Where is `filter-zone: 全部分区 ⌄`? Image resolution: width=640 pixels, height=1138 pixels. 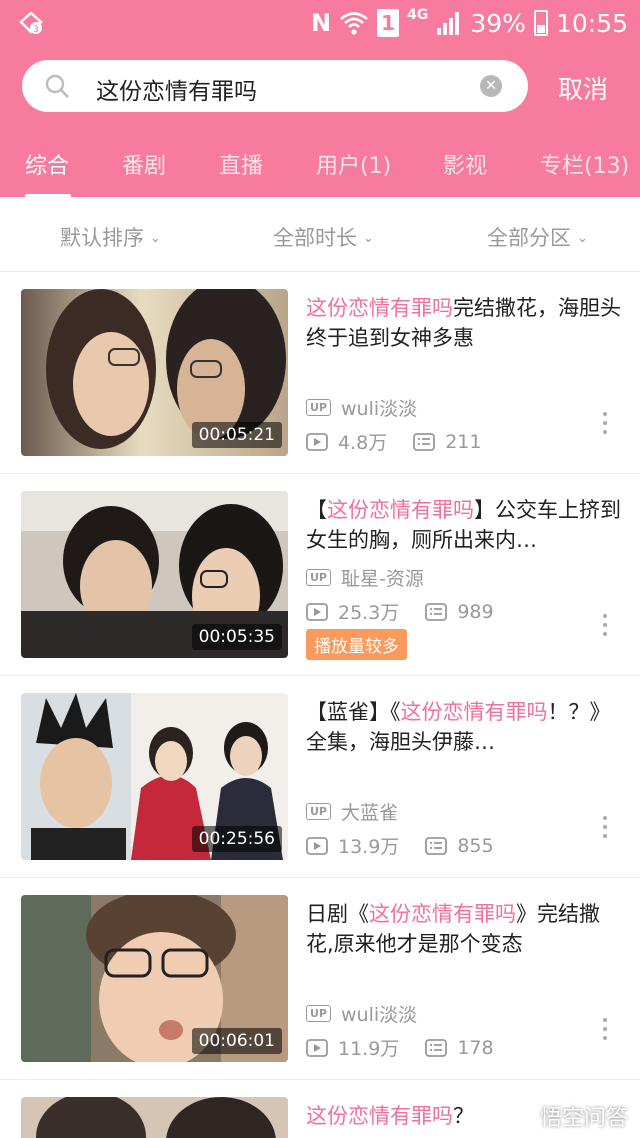
filter-zone: 全部分区 ⌄ is located at coordinates (537, 237).